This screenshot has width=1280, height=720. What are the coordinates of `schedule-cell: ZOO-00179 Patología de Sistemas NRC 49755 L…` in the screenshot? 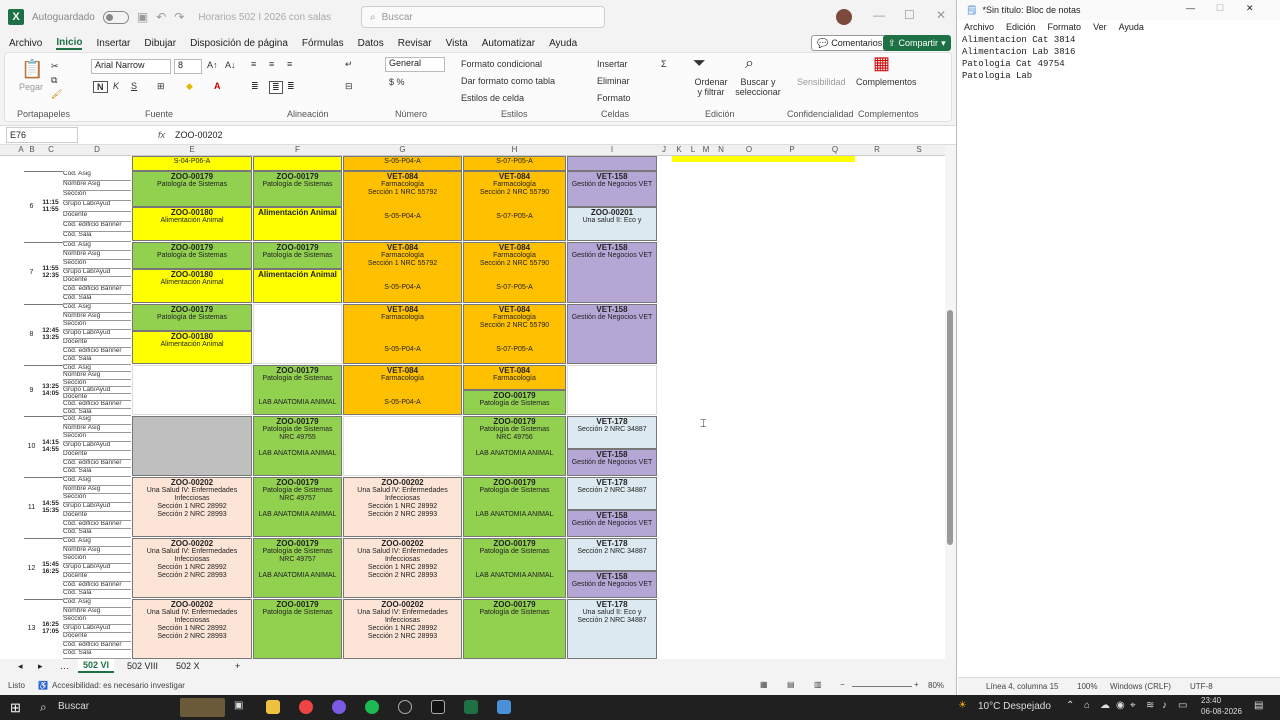 It's located at (297, 446).